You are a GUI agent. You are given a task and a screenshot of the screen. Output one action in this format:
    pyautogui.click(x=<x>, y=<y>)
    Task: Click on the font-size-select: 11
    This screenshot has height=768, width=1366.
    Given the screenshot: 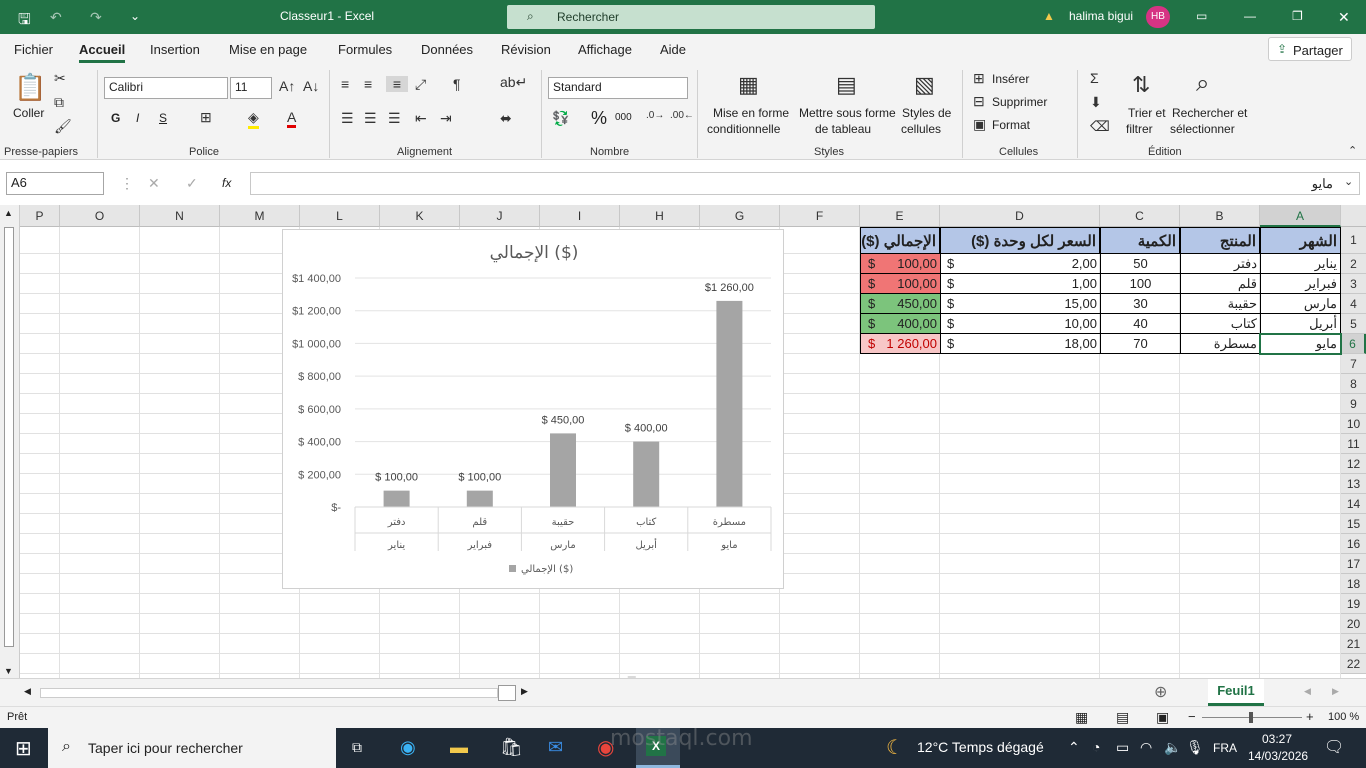 What is the action you would take?
    pyautogui.click(x=251, y=88)
    